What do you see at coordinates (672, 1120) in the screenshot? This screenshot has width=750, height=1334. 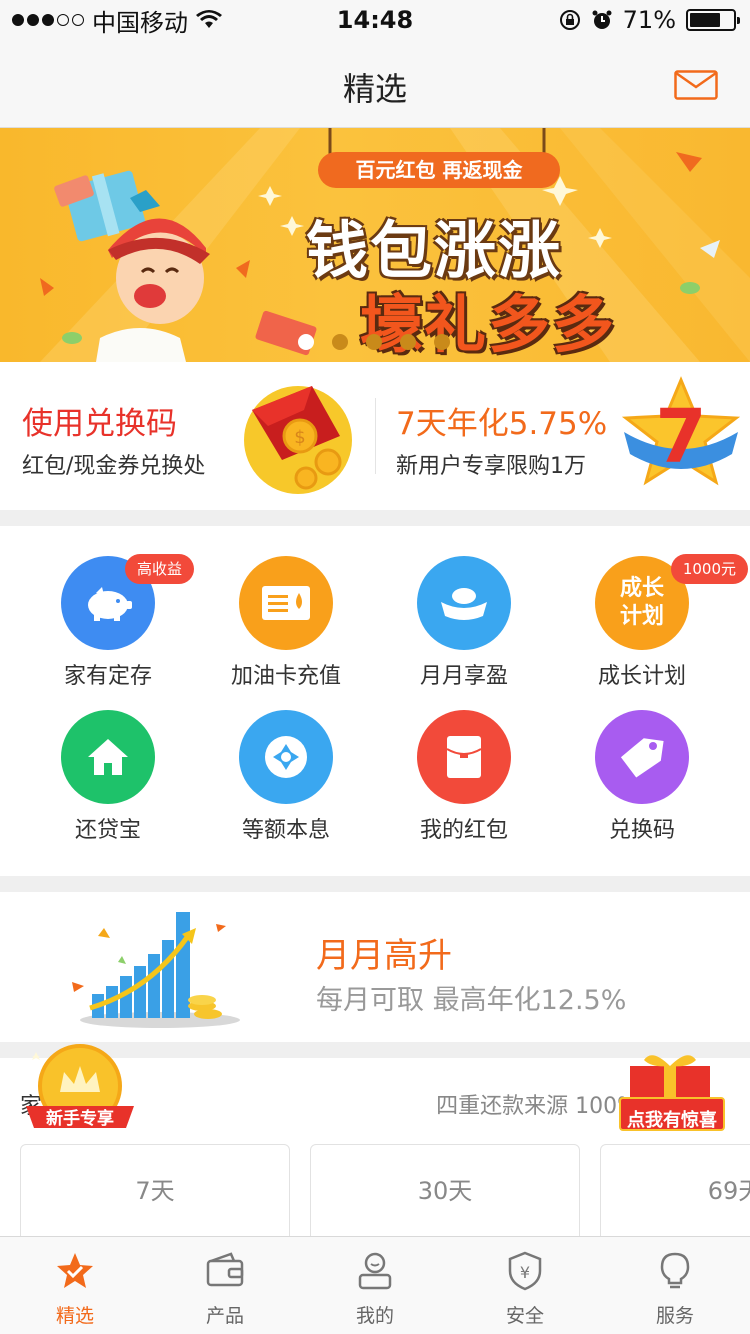 I see `gift-badge-label: 点我有惊喜` at bounding box center [672, 1120].